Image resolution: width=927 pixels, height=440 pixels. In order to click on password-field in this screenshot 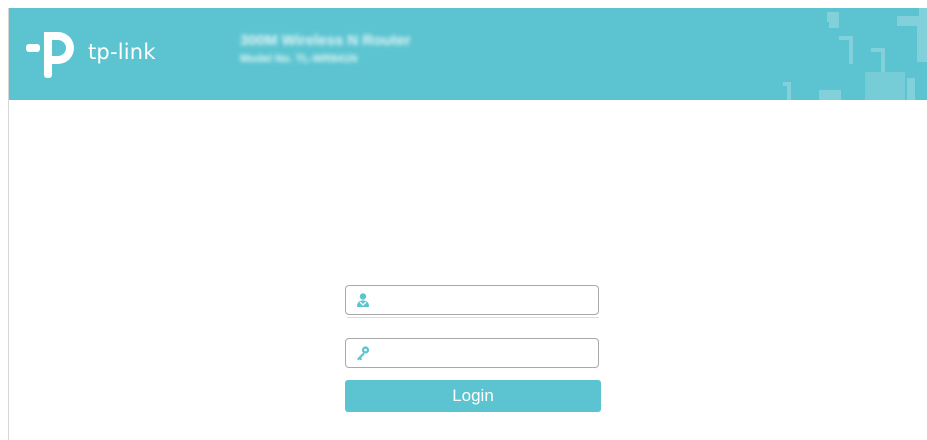, I will do `click(472, 353)`.